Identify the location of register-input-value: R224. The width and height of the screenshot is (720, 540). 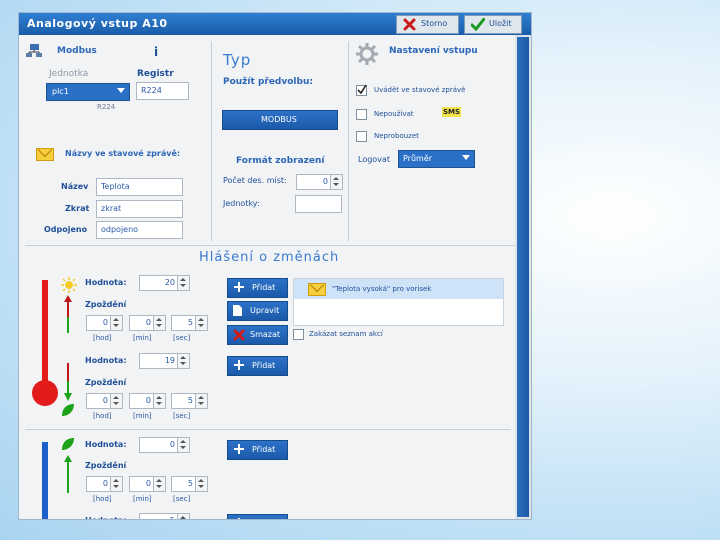
(151, 90).